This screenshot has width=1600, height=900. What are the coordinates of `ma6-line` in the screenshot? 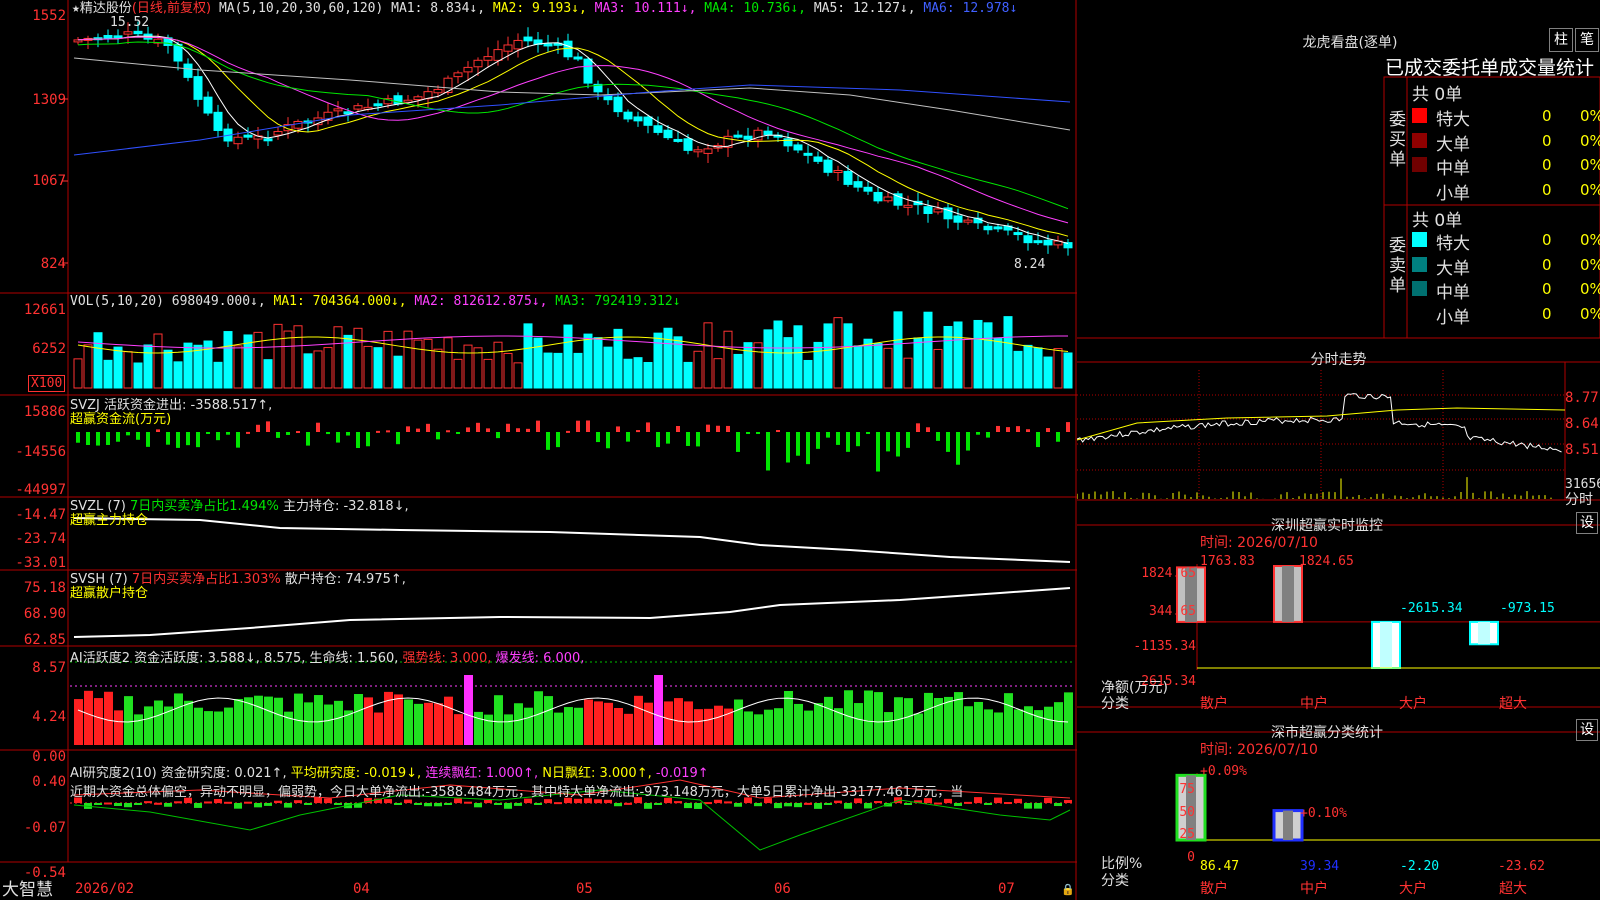 It's located at (572, 120).